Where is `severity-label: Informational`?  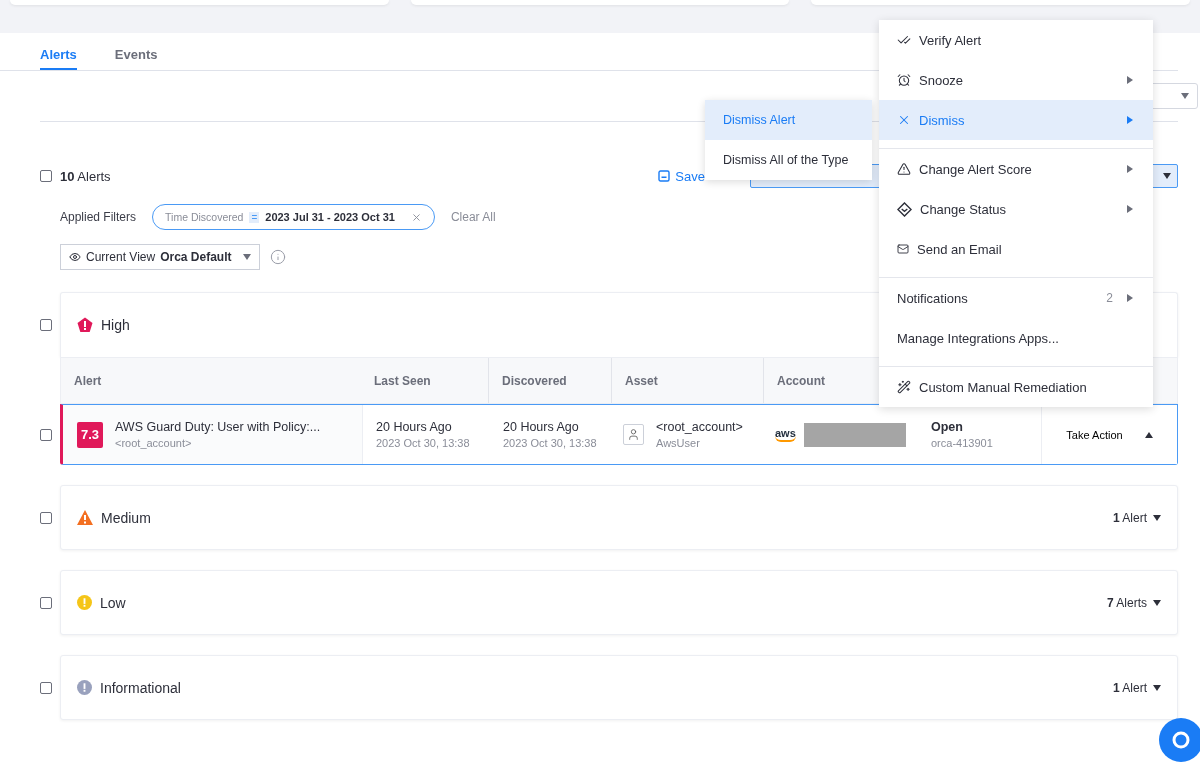 severity-label: Informational is located at coordinates (140, 687).